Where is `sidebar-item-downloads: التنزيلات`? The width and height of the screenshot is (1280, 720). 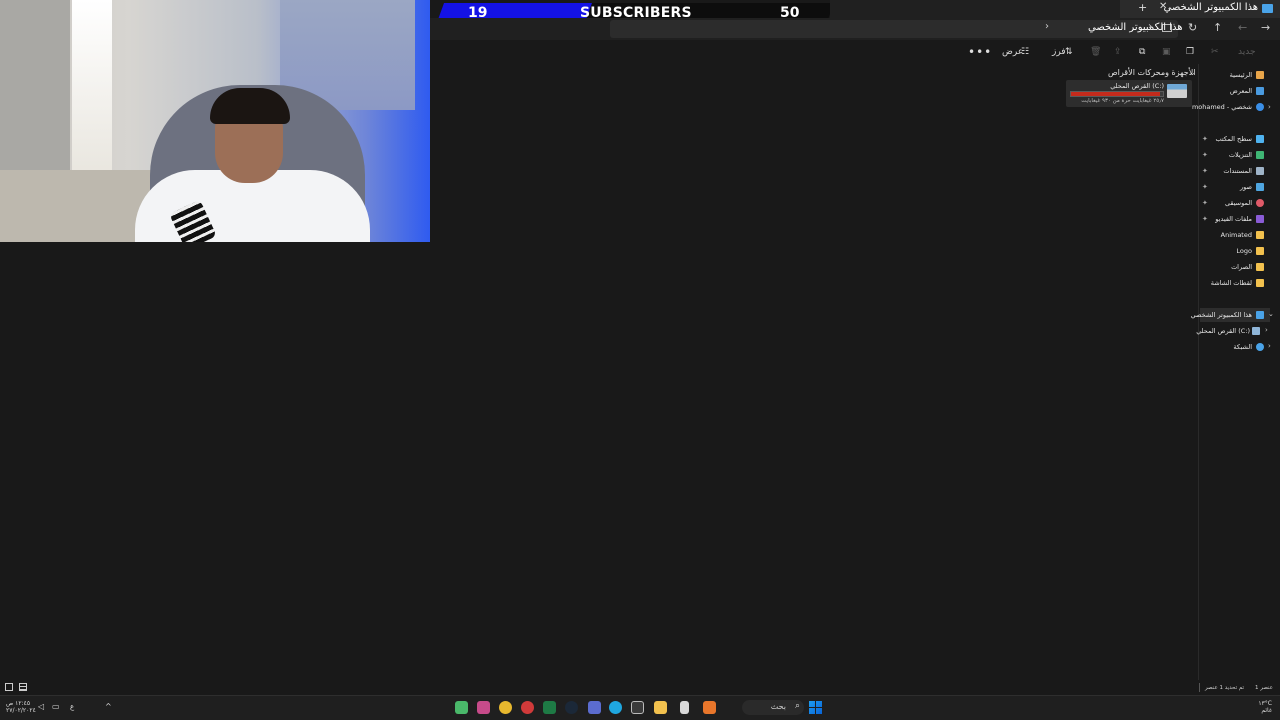 sidebar-item-downloads: التنزيلات is located at coordinates (1235, 155).